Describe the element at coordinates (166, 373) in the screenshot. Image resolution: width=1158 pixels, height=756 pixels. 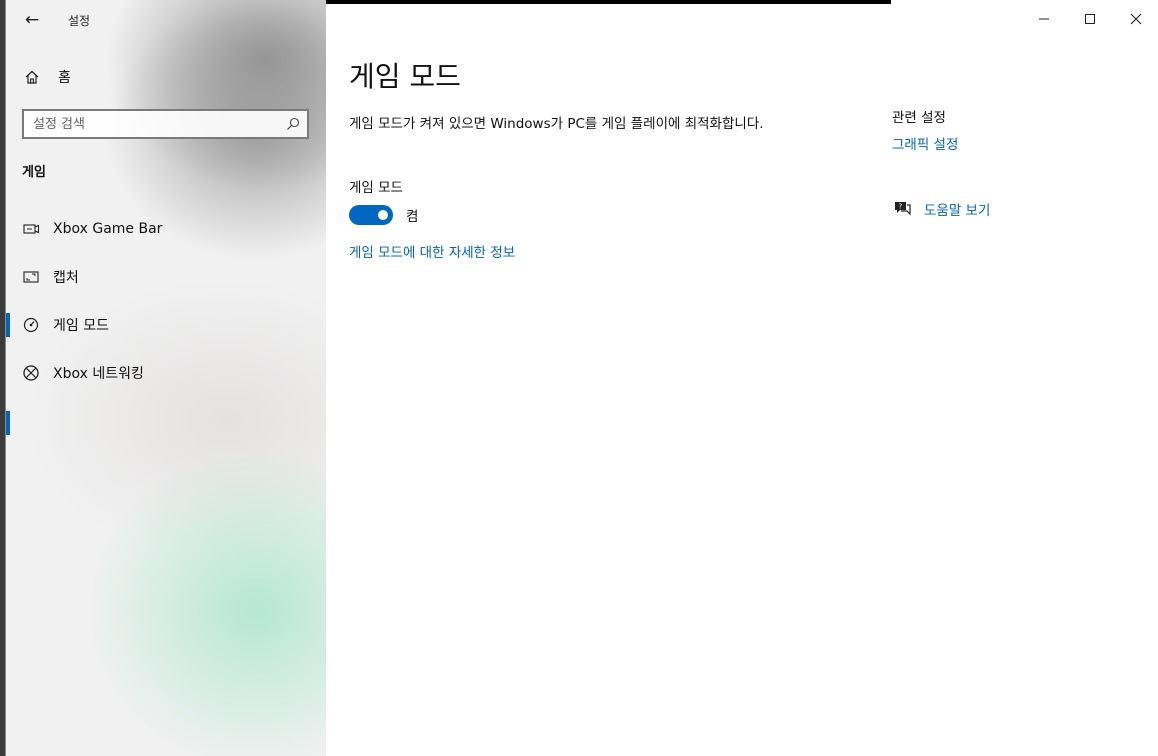
I see `sidebar-item-xbox-networking: Xbox 네트워킹` at that location.